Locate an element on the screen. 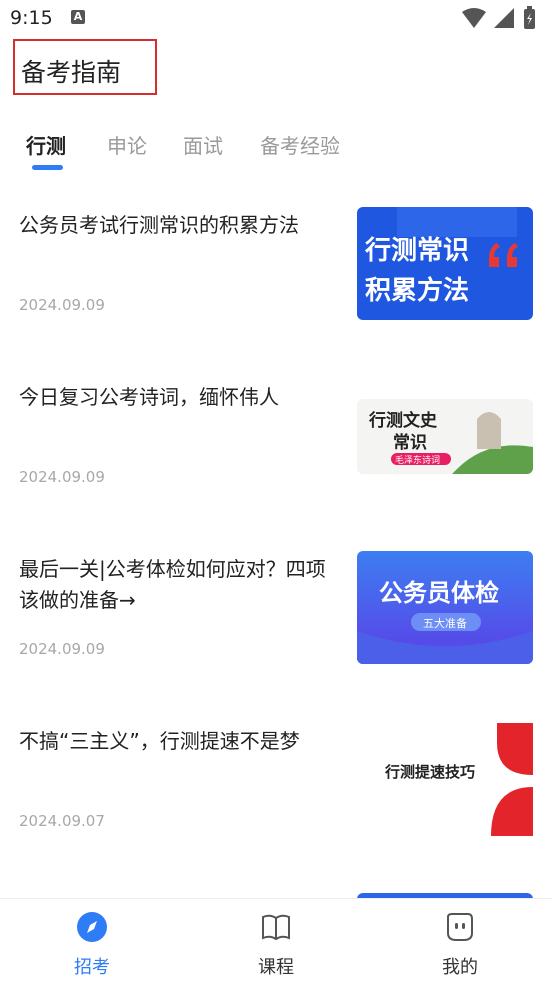  status-icons is located at coordinates (498, 17).